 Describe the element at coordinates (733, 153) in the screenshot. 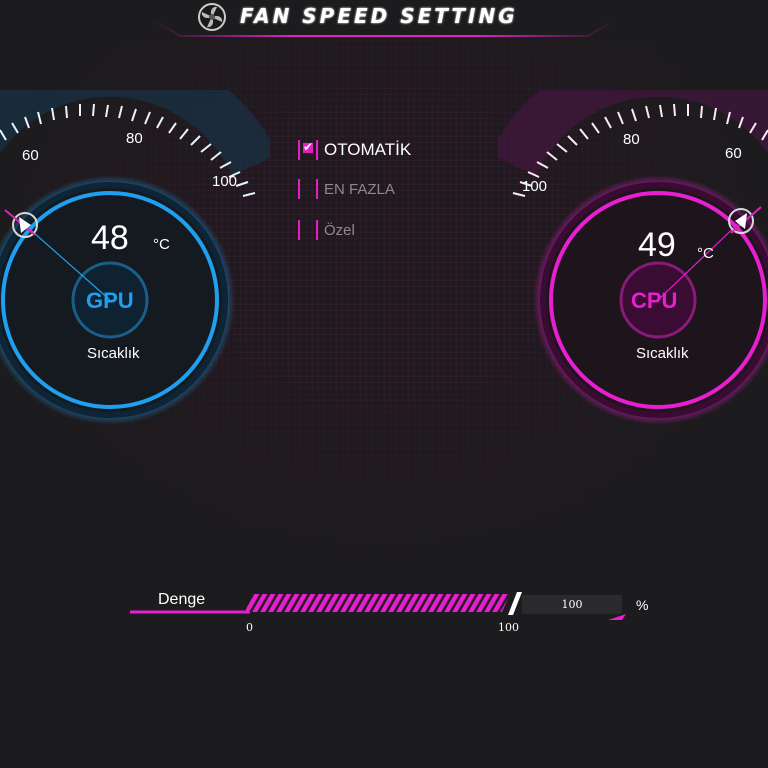

I see `cpu-scale-60: 60` at that location.